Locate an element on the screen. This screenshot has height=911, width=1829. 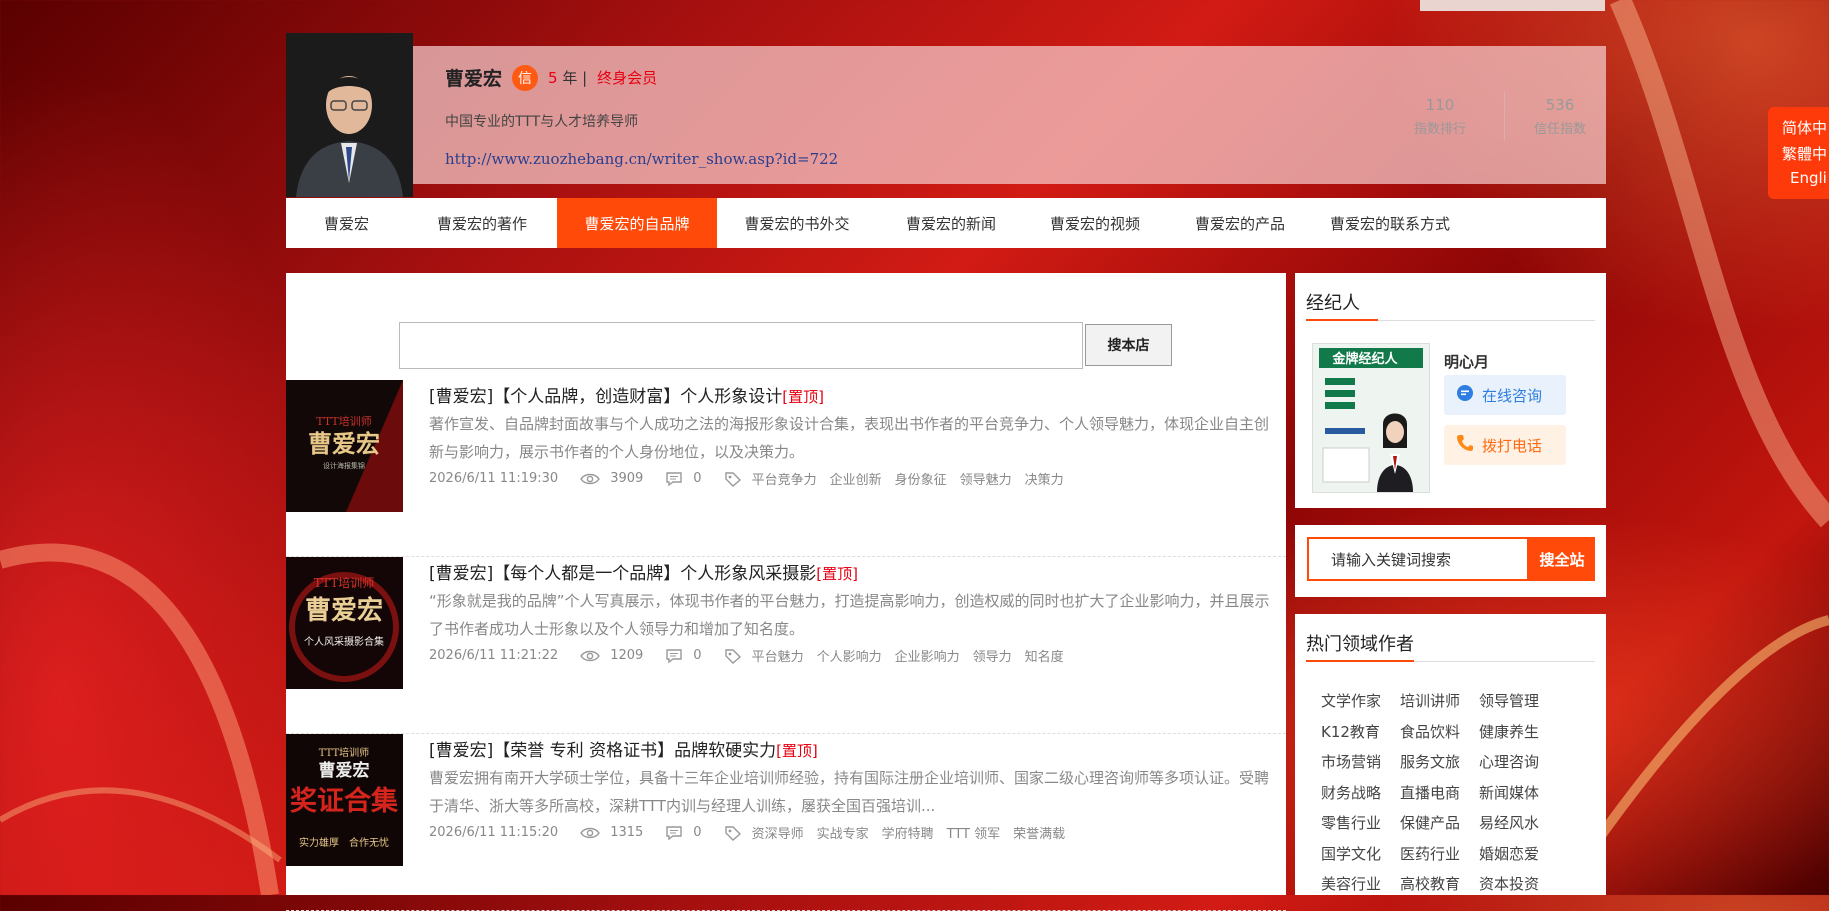
hot-author-category: 领导管理 is located at coordinates (1518, 701).